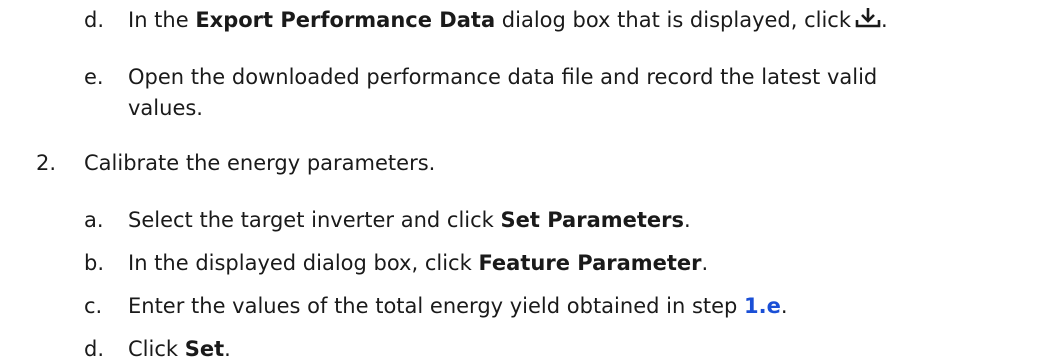 The image size is (1045, 364). Describe the element at coordinates (314, 220) in the screenshot. I see `step-a-text-1: Select the target inverter and click` at that location.